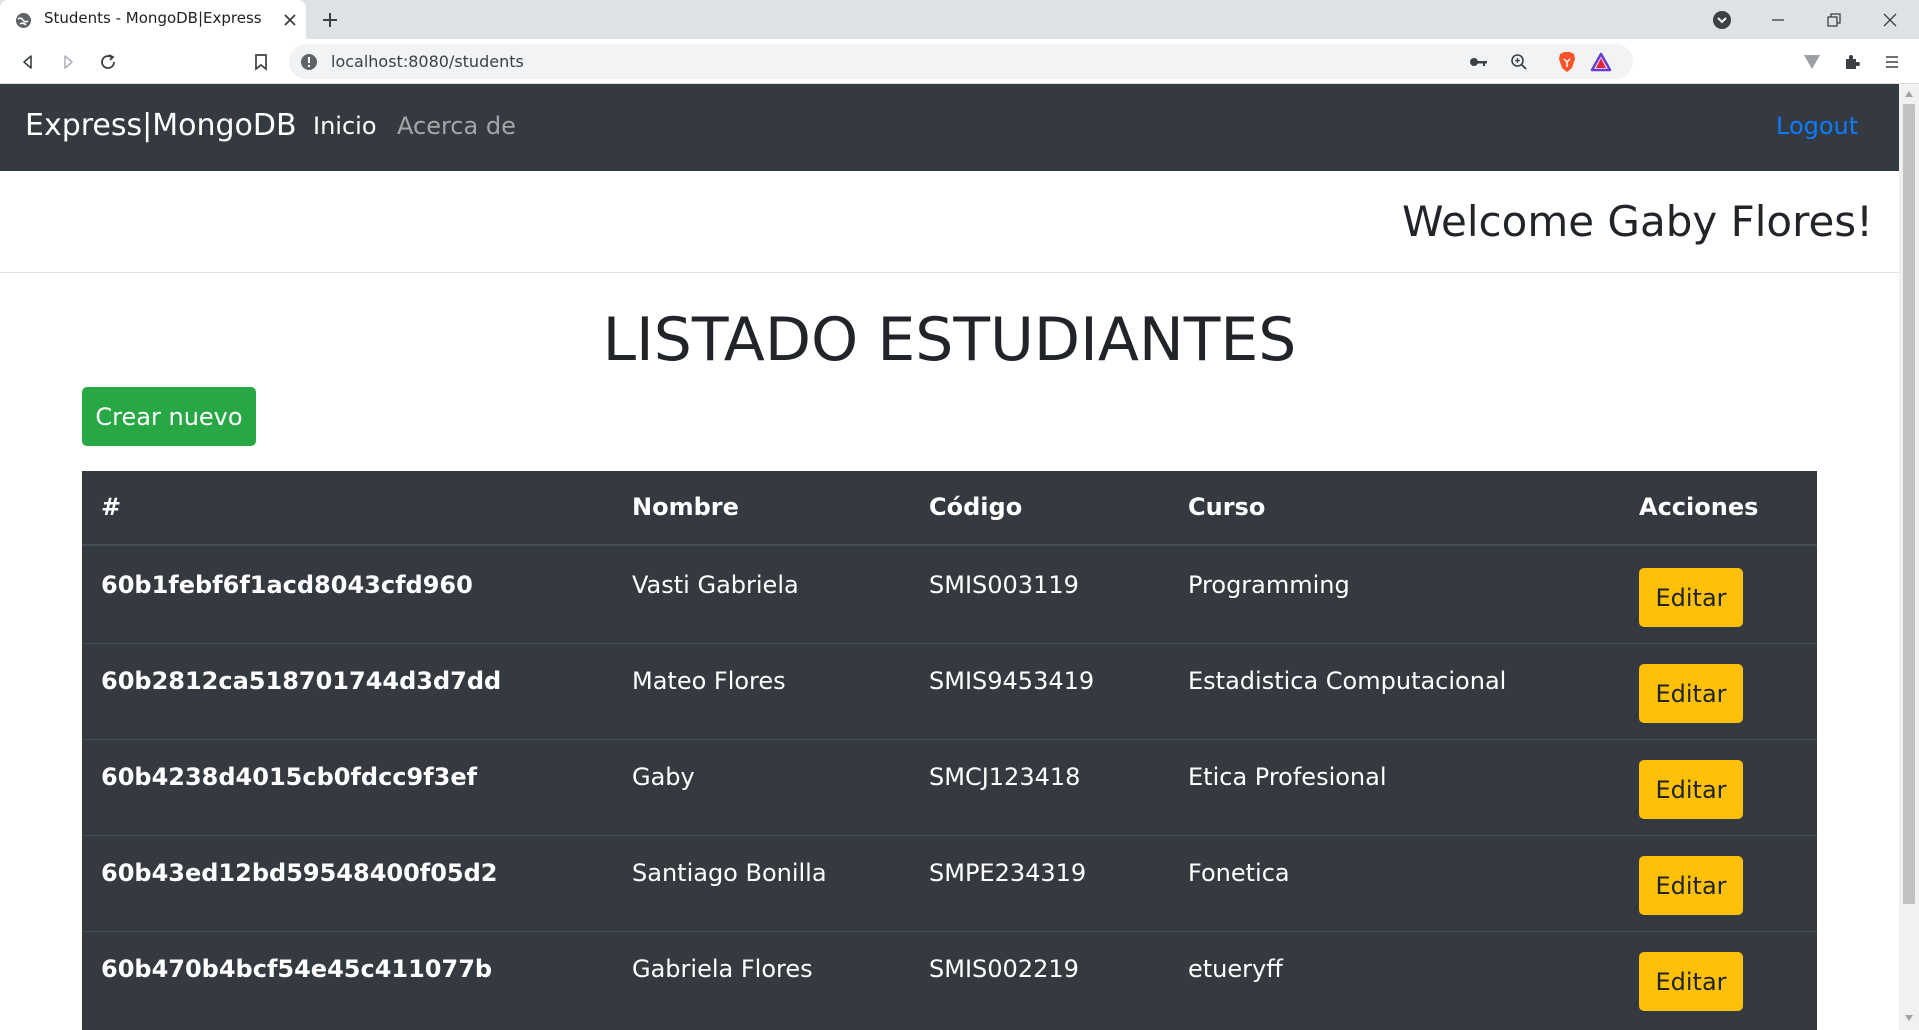  What do you see at coordinates (1005, 777) in the screenshot?
I see `cell-codigo: SMCJ123418` at bounding box center [1005, 777].